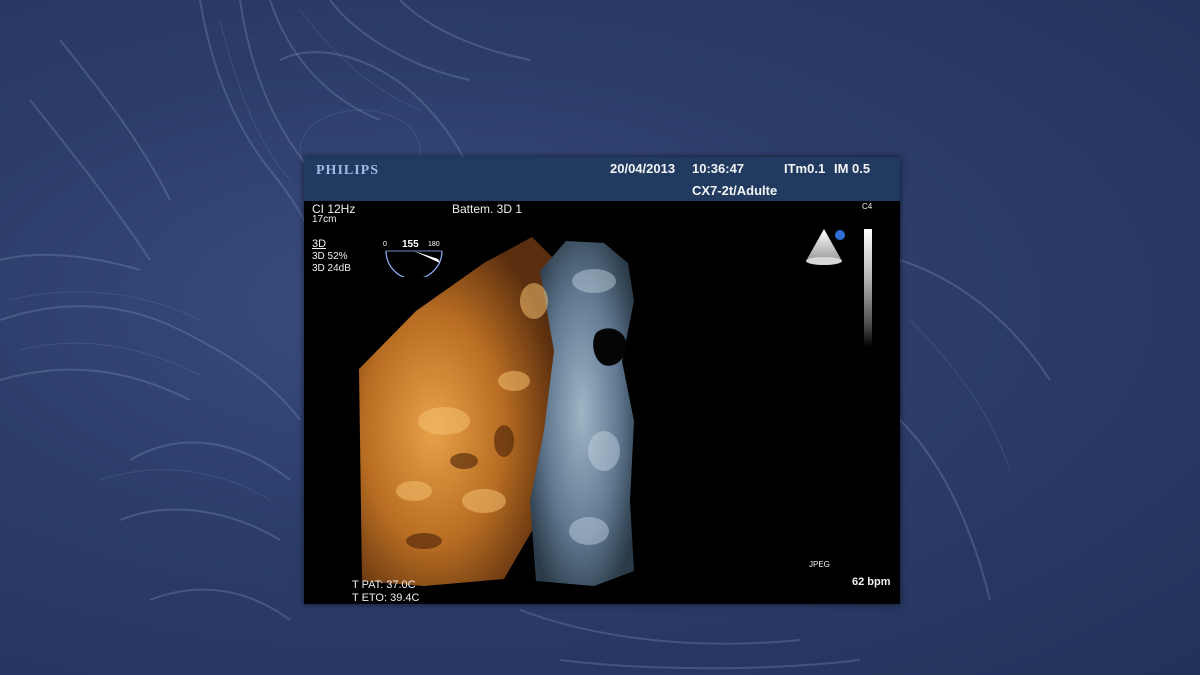  What do you see at coordinates (348, 170) in the screenshot?
I see `brand-logo-text: PHILIPS` at bounding box center [348, 170].